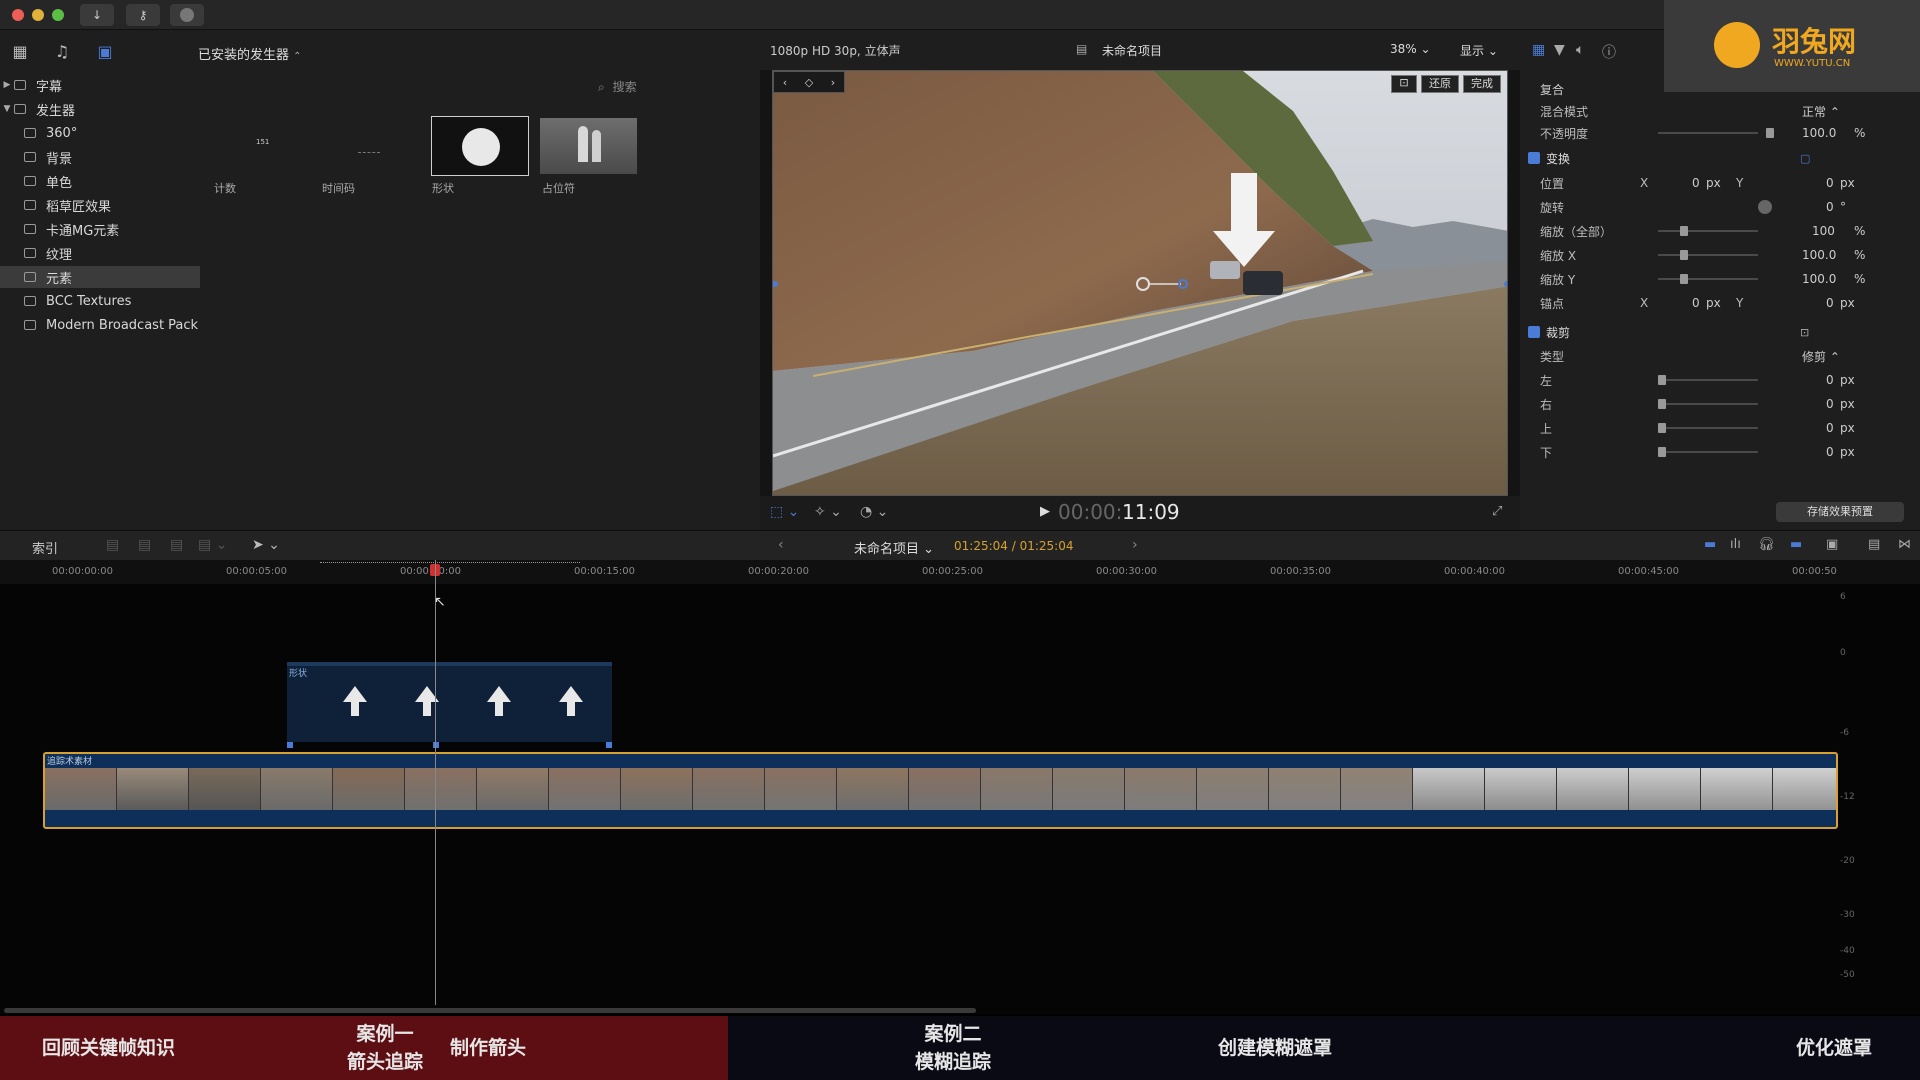  What do you see at coordinates (1708, 404) in the screenshot?
I see `crop-right-slider` at bounding box center [1708, 404].